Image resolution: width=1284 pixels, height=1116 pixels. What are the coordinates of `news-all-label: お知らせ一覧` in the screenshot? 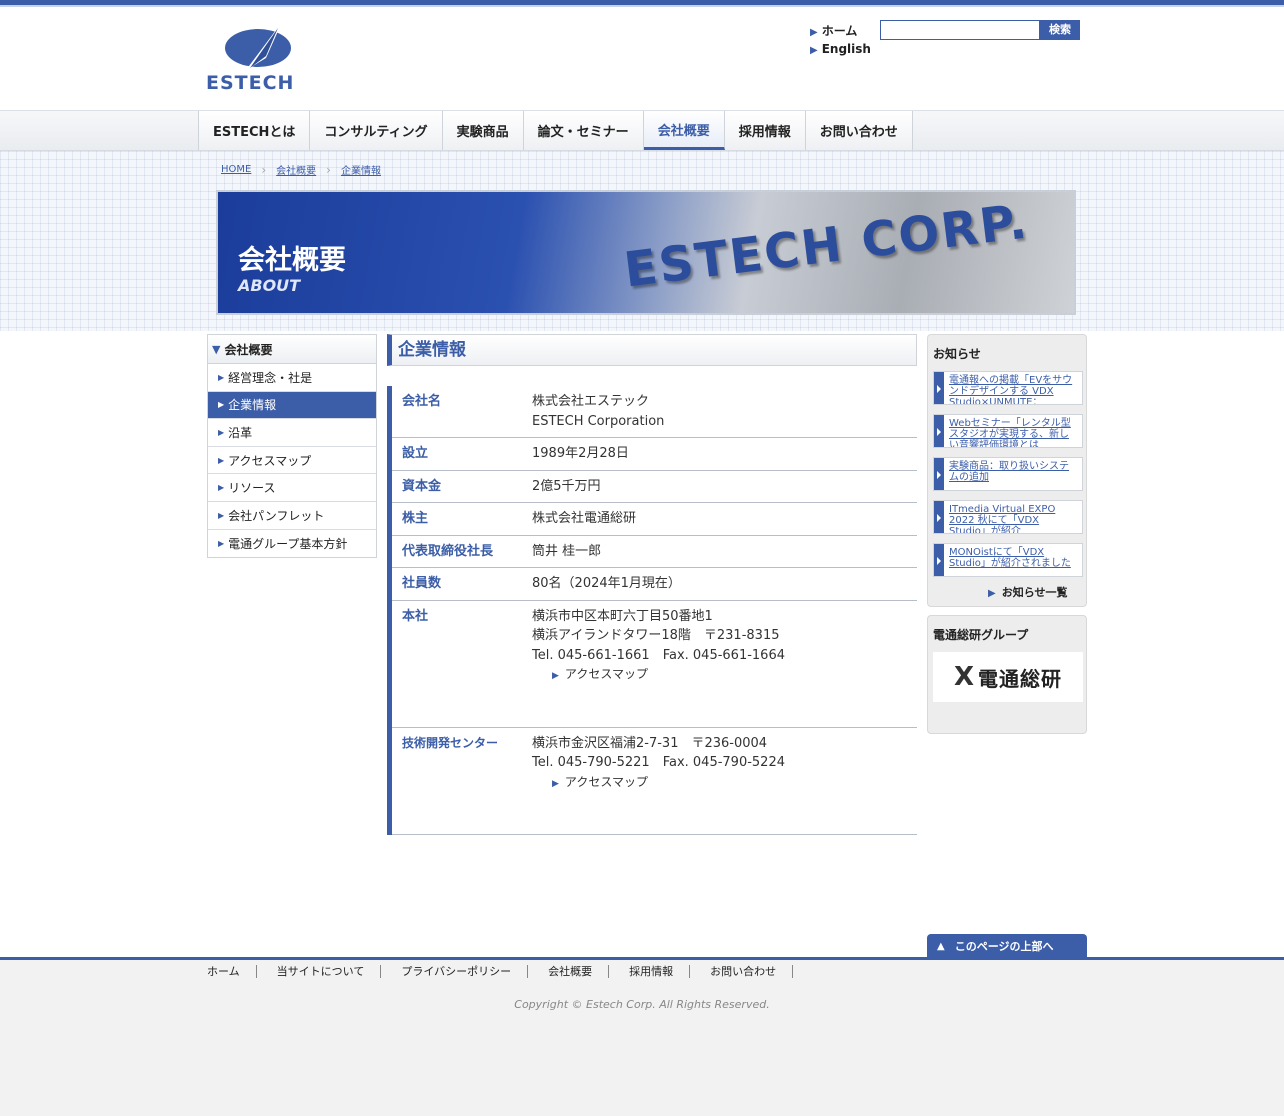 It's located at (1034, 592).